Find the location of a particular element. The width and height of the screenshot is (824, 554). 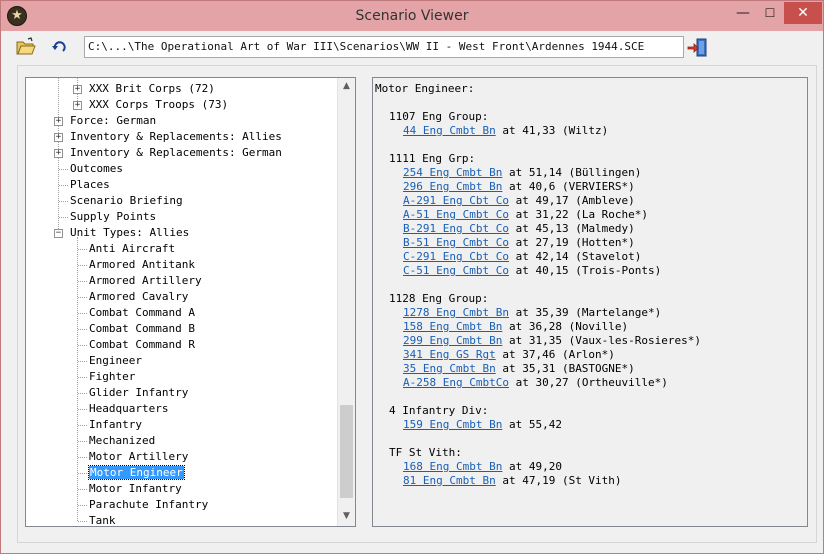

tree-item: Armored Cavalry is located at coordinates (138, 297).